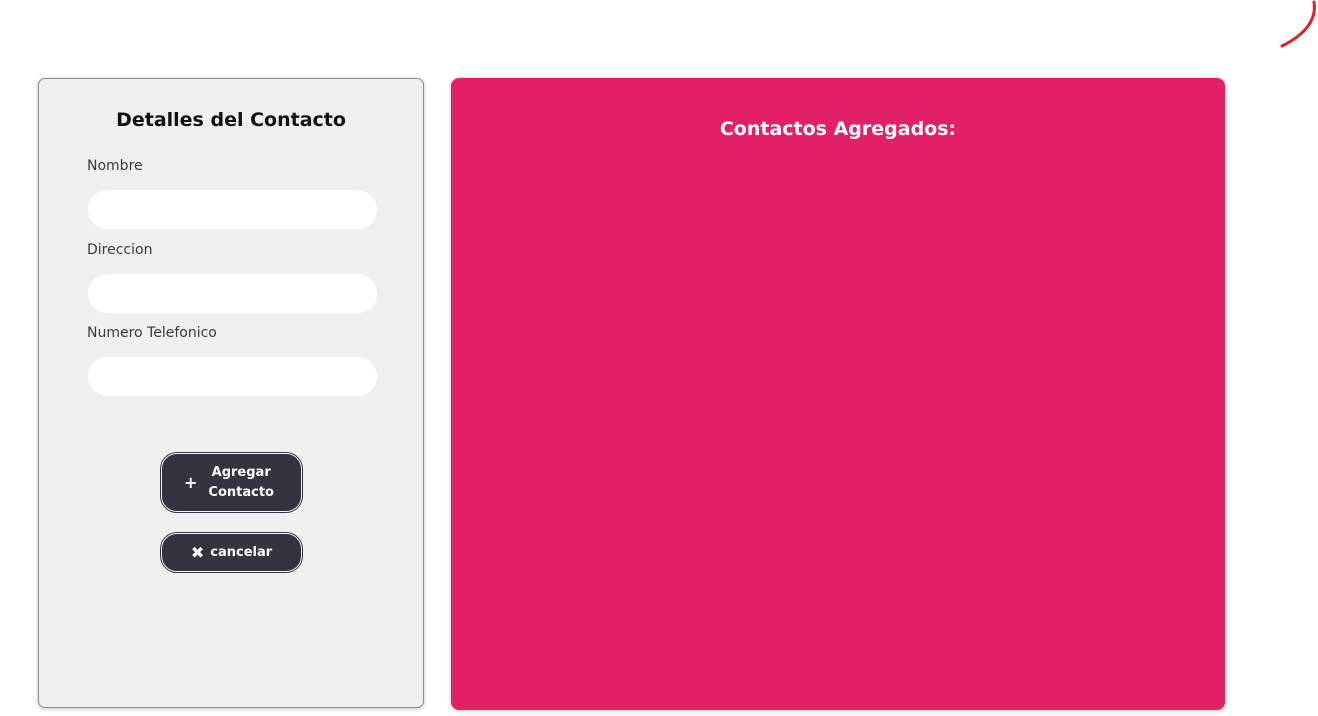  I want to click on phone-label: Numero Telefonico, so click(152, 333).